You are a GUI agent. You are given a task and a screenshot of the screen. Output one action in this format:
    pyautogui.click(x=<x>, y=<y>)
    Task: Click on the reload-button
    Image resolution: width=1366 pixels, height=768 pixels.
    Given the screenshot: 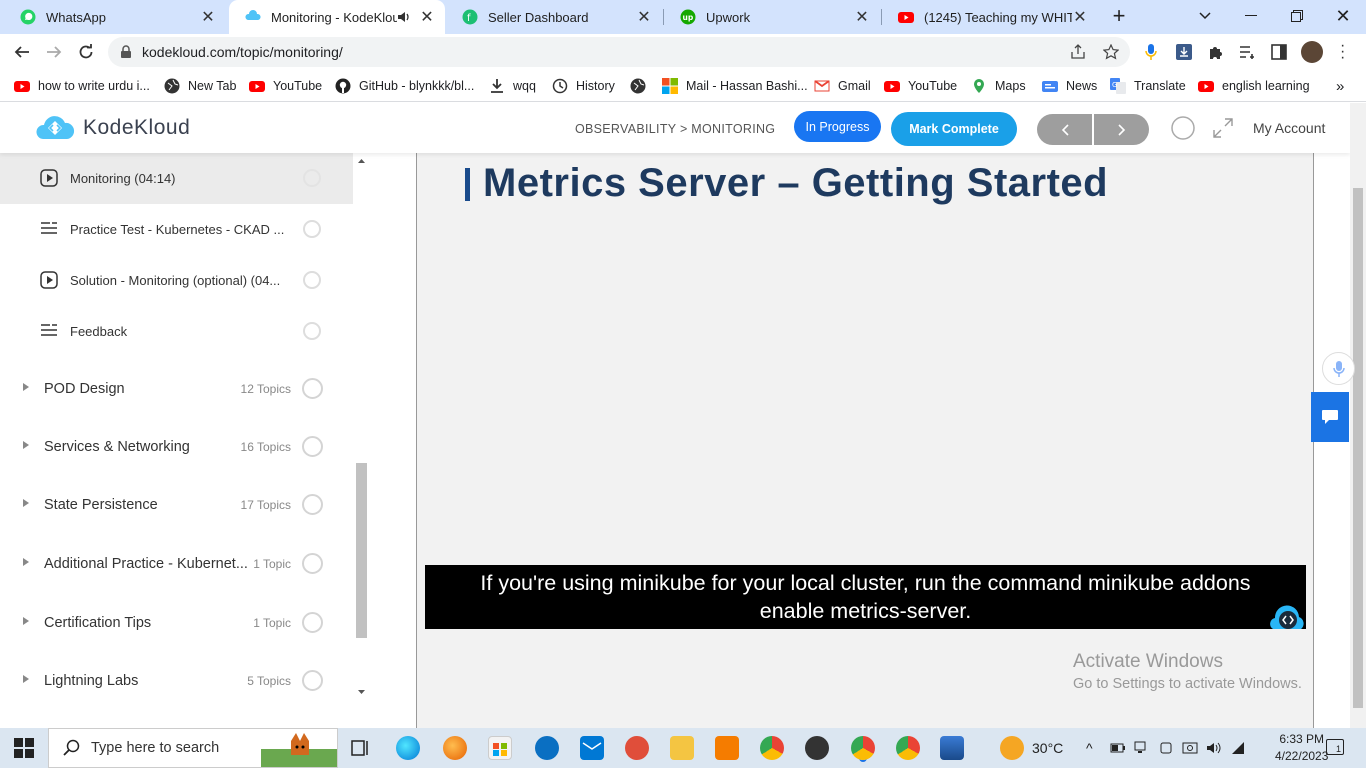 What is the action you would take?
    pyautogui.click(x=86, y=52)
    